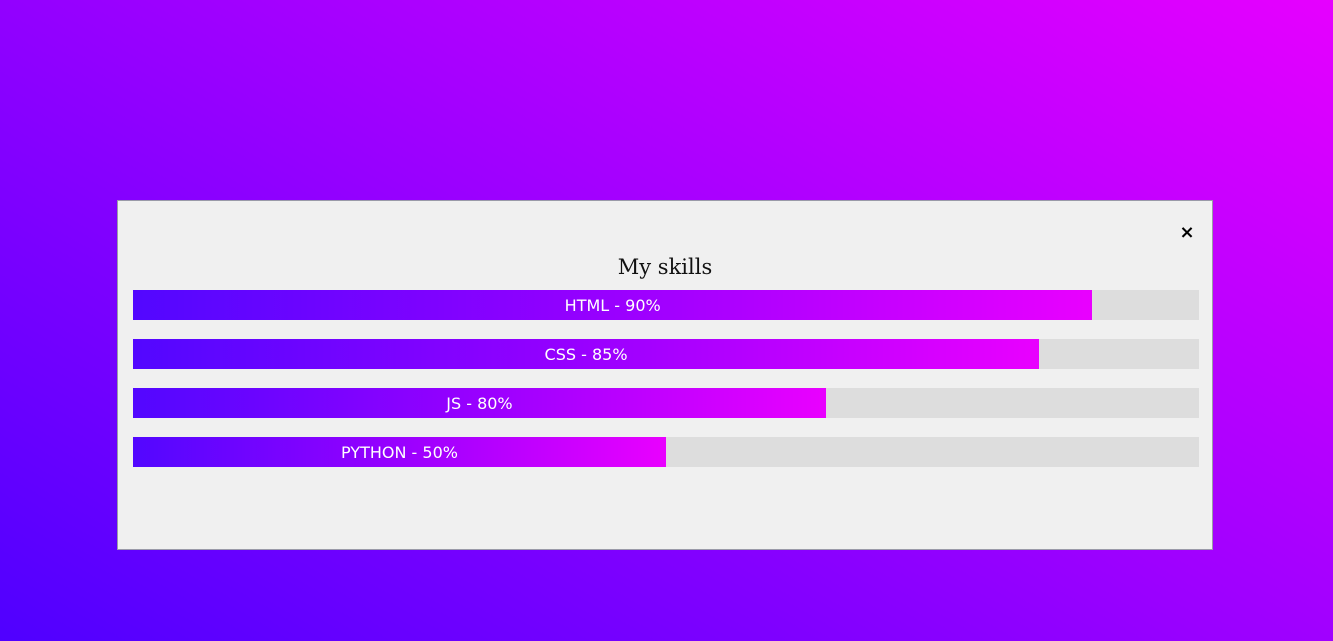 This screenshot has width=1333, height=641. I want to click on skill-bar-html: HTML - 90%, so click(666, 305).